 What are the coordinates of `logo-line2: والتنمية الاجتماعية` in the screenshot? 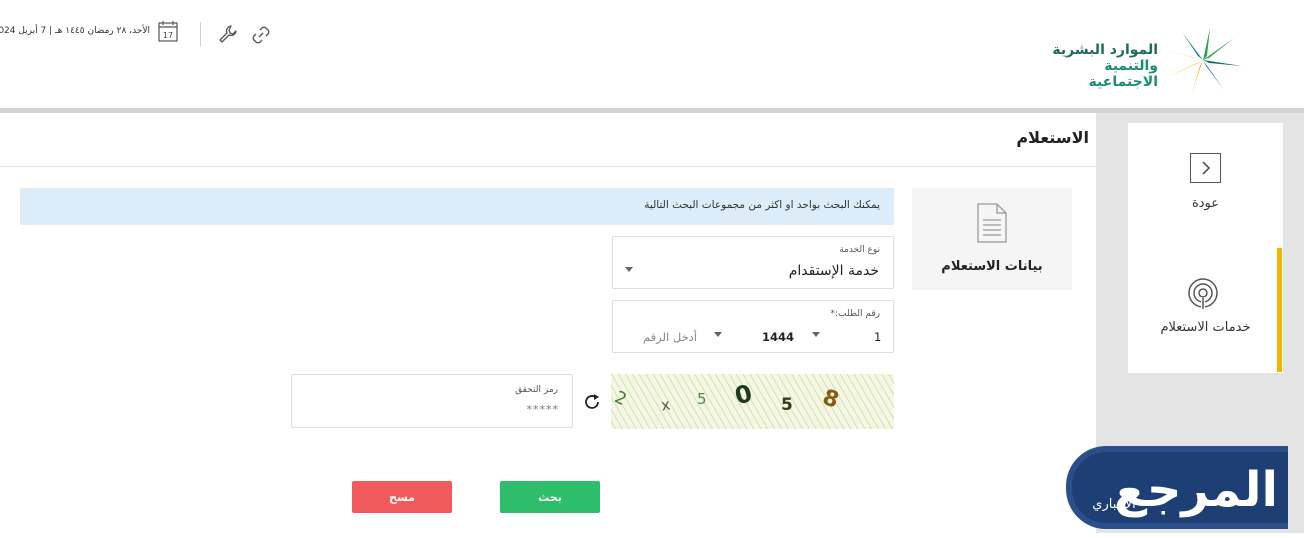 It's located at (1123, 74).